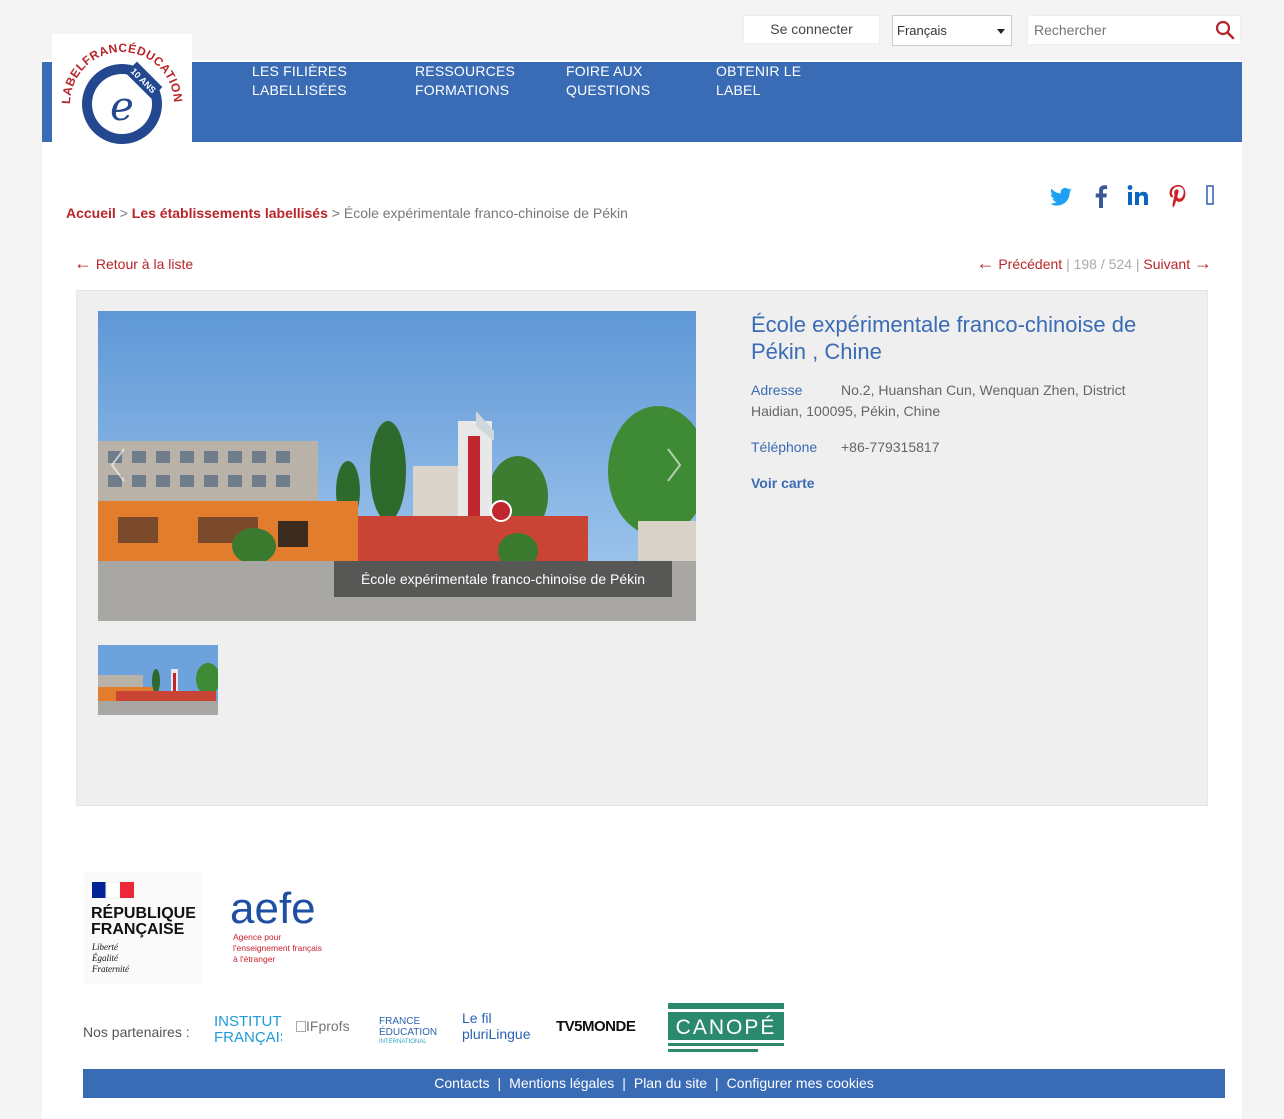 Image resolution: width=1284 pixels, height=1119 pixels. Describe the element at coordinates (136, 1032) in the screenshot. I see `partners-label: Nos partenaires :` at that location.